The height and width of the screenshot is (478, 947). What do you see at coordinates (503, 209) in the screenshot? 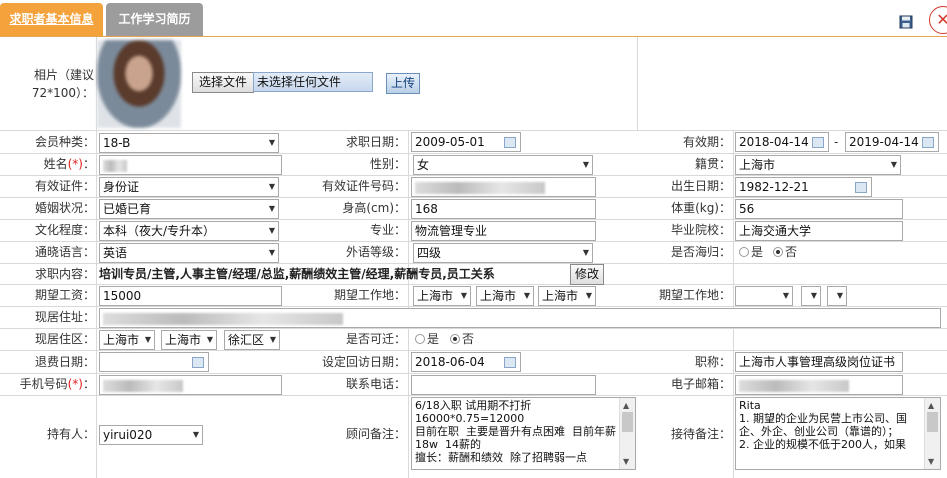
I see `height-input: 168` at bounding box center [503, 209].